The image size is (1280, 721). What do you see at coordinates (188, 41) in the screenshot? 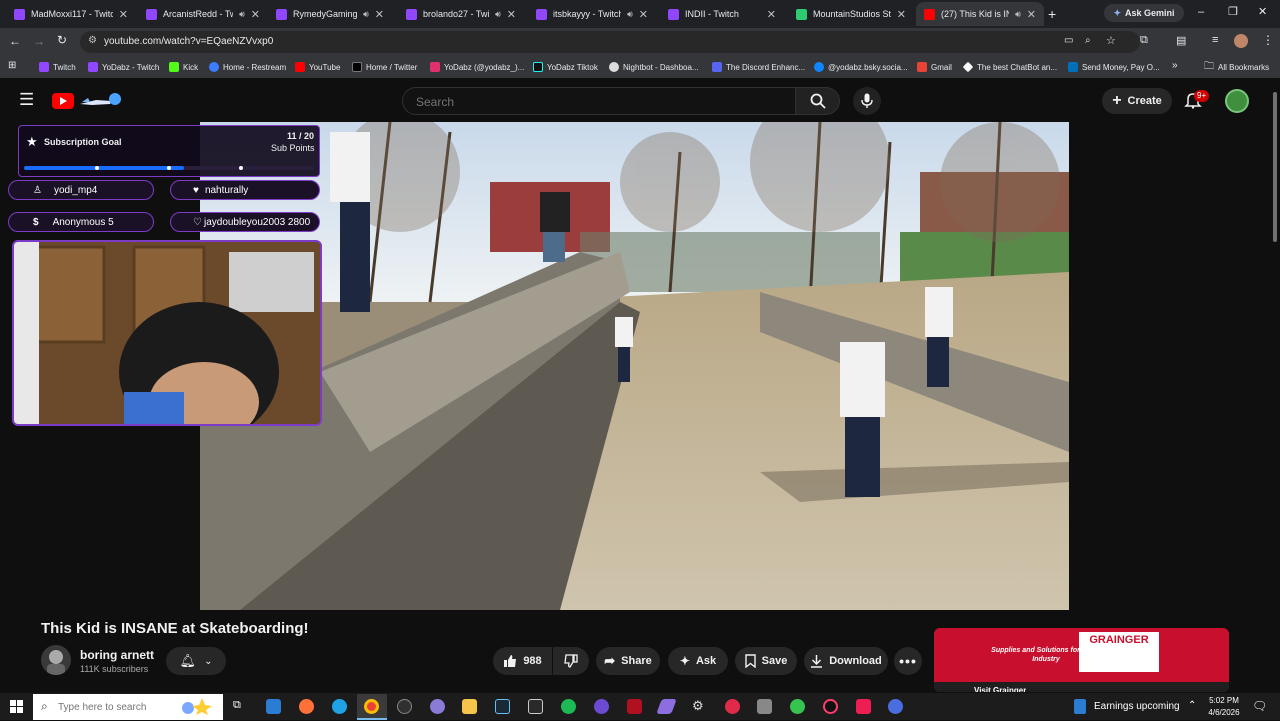
I see `url-text: youtube.com/watch?v=EQaeNZVvxp0` at bounding box center [188, 41].